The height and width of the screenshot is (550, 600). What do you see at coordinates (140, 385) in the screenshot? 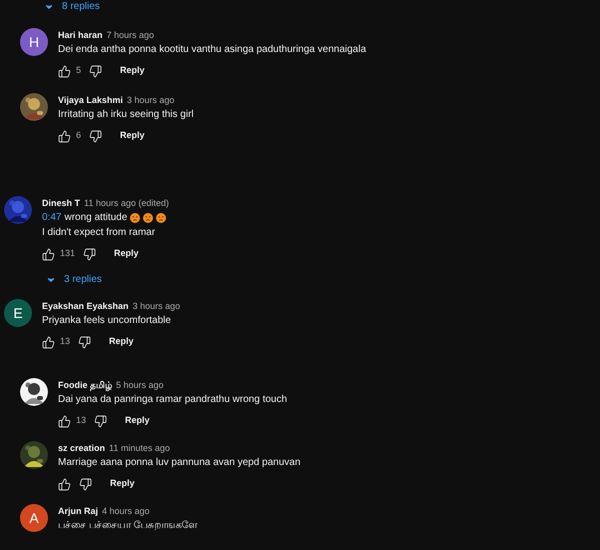
I see `comment-time: 5 hours ago` at bounding box center [140, 385].